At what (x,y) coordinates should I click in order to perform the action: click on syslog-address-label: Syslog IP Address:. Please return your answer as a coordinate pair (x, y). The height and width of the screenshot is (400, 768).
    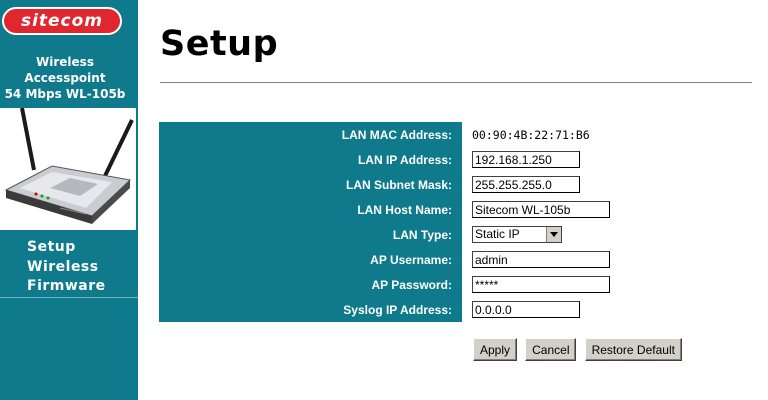
    Looking at the image, I should click on (310, 309).